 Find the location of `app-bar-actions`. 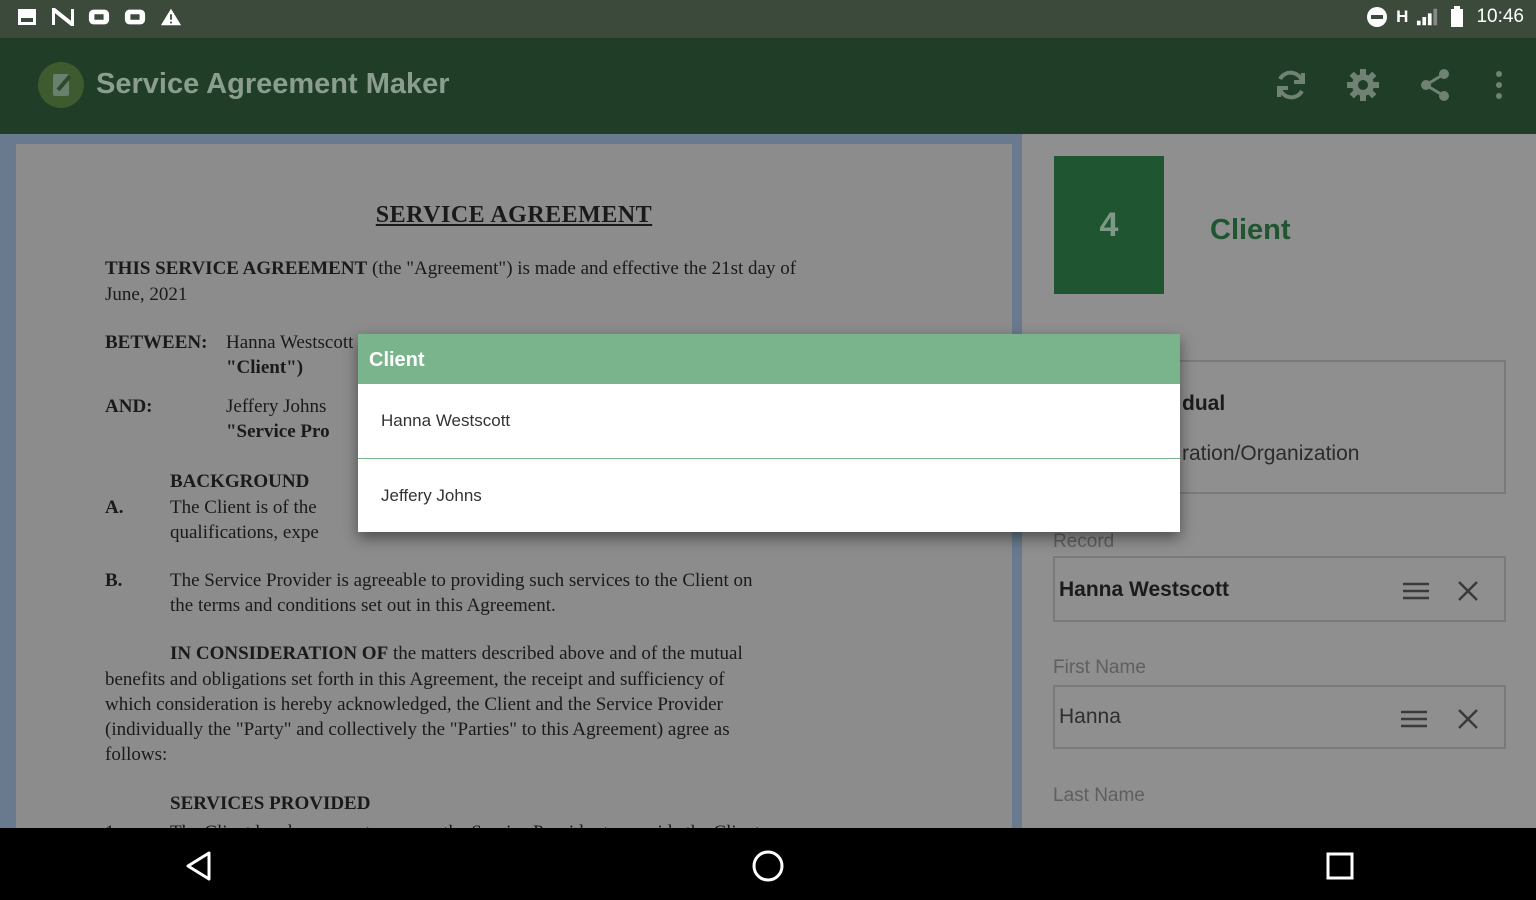

app-bar-actions is located at coordinates (1391, 85).